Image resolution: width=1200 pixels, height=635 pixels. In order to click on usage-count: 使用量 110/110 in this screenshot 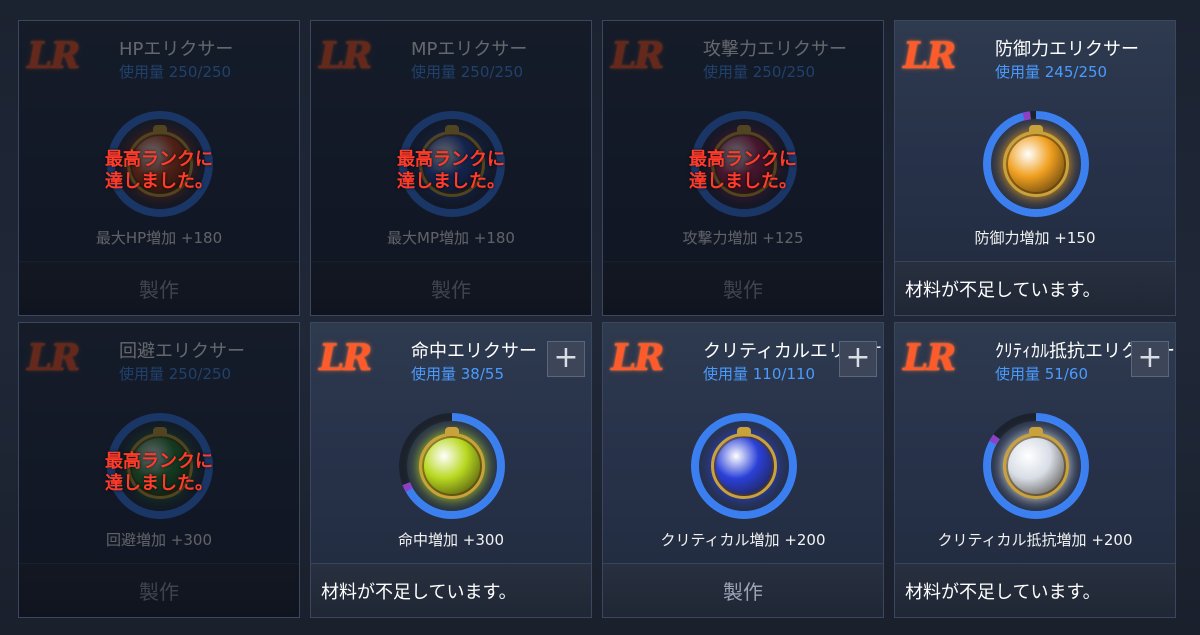, I will do `click(759, 374)`.